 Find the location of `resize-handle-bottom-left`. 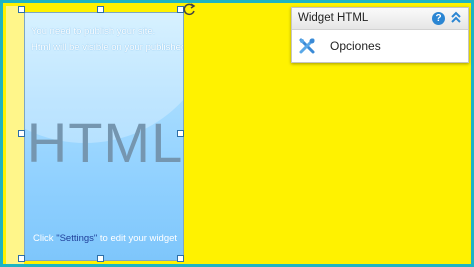

resize-handle-bottom-left is located at coordinates (21, 258).